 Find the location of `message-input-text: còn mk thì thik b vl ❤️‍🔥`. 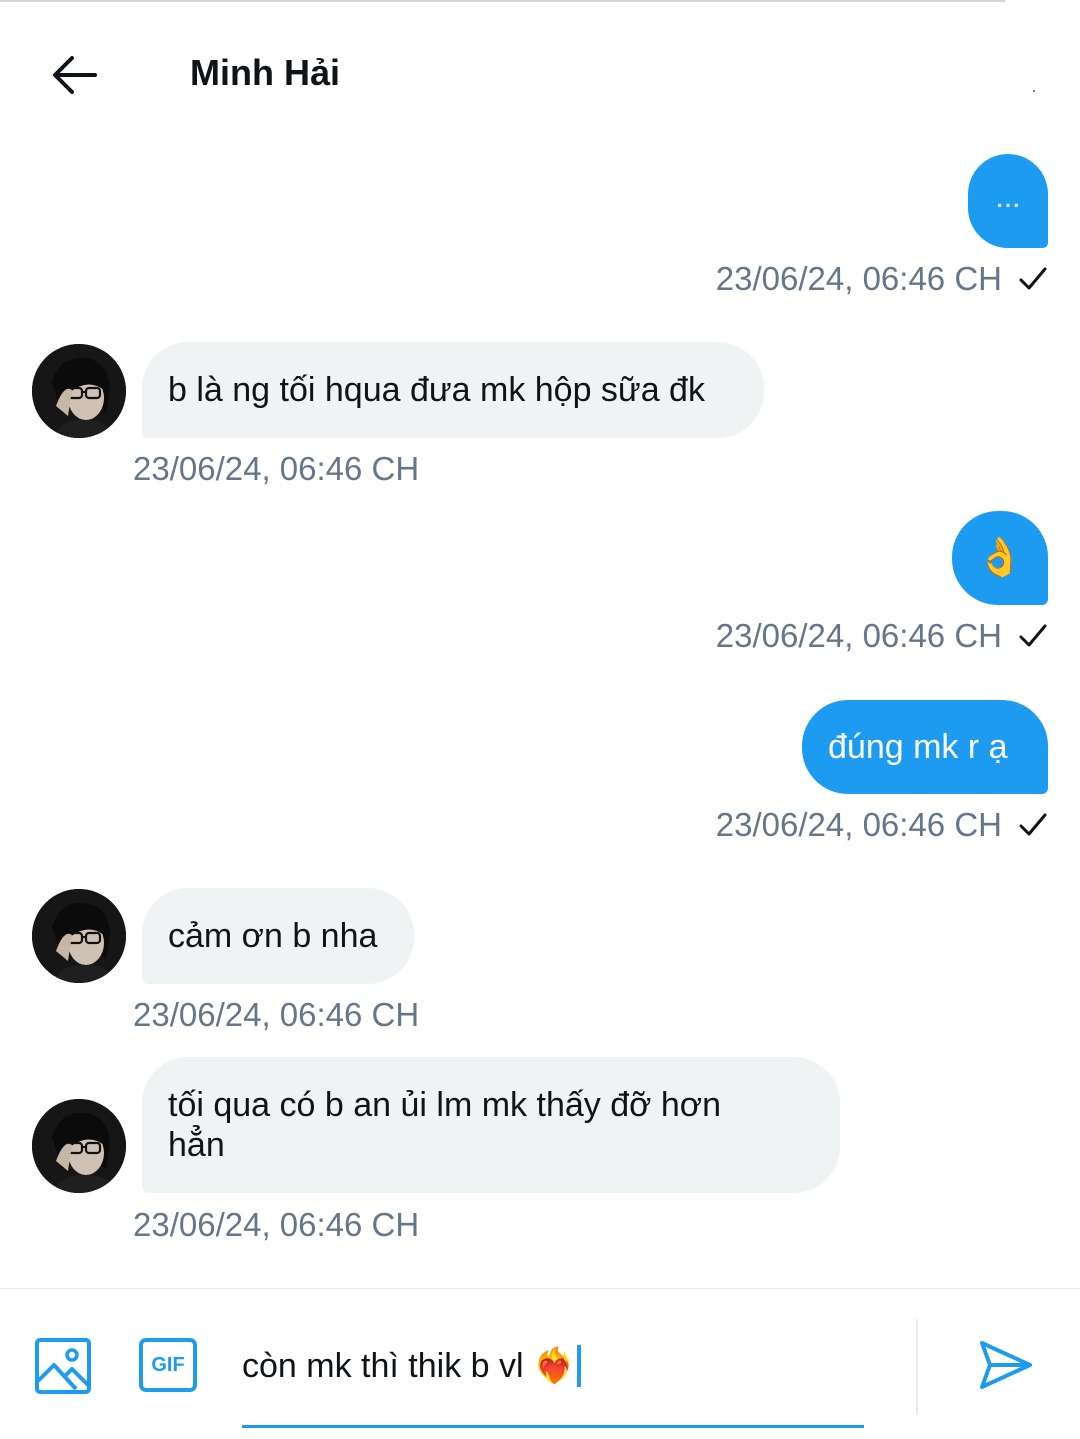

message-input-text: còn mk thì thik b vl ❤️‍🔥 is located at coordinates (412, 1366).